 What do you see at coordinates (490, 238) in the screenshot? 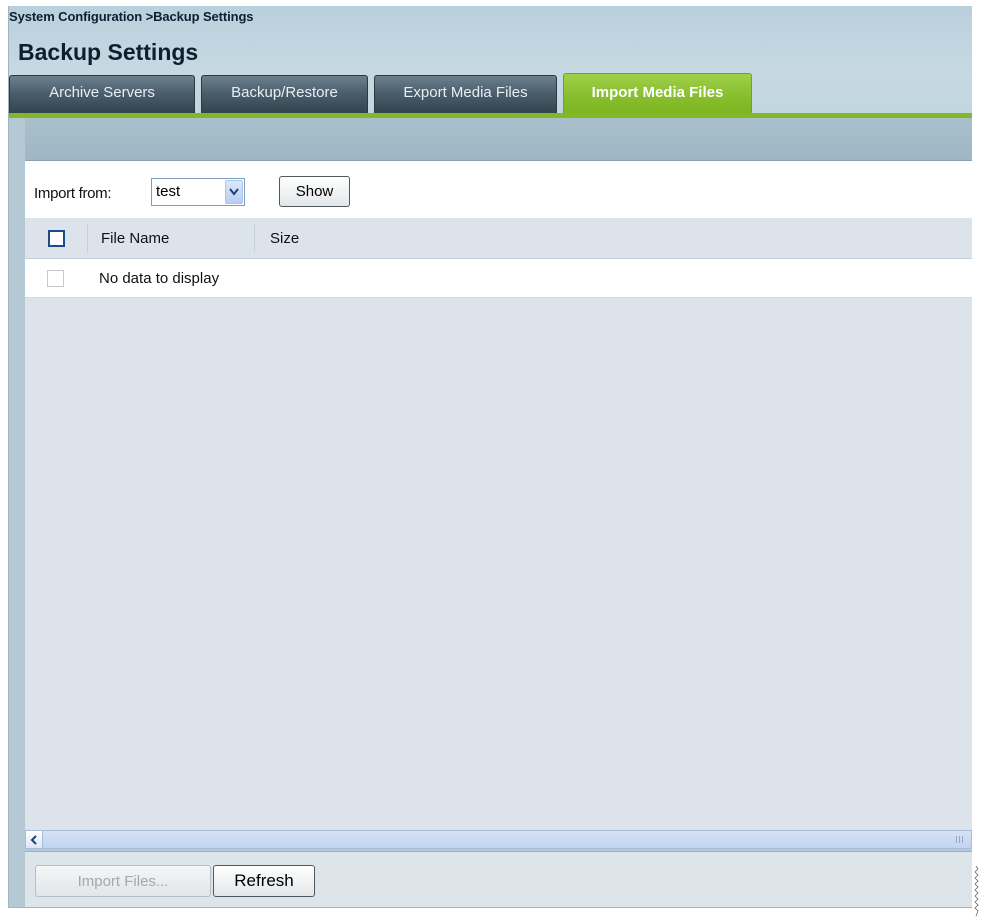
I see `table-header: File Name Size` at bounding box center [490, 238].